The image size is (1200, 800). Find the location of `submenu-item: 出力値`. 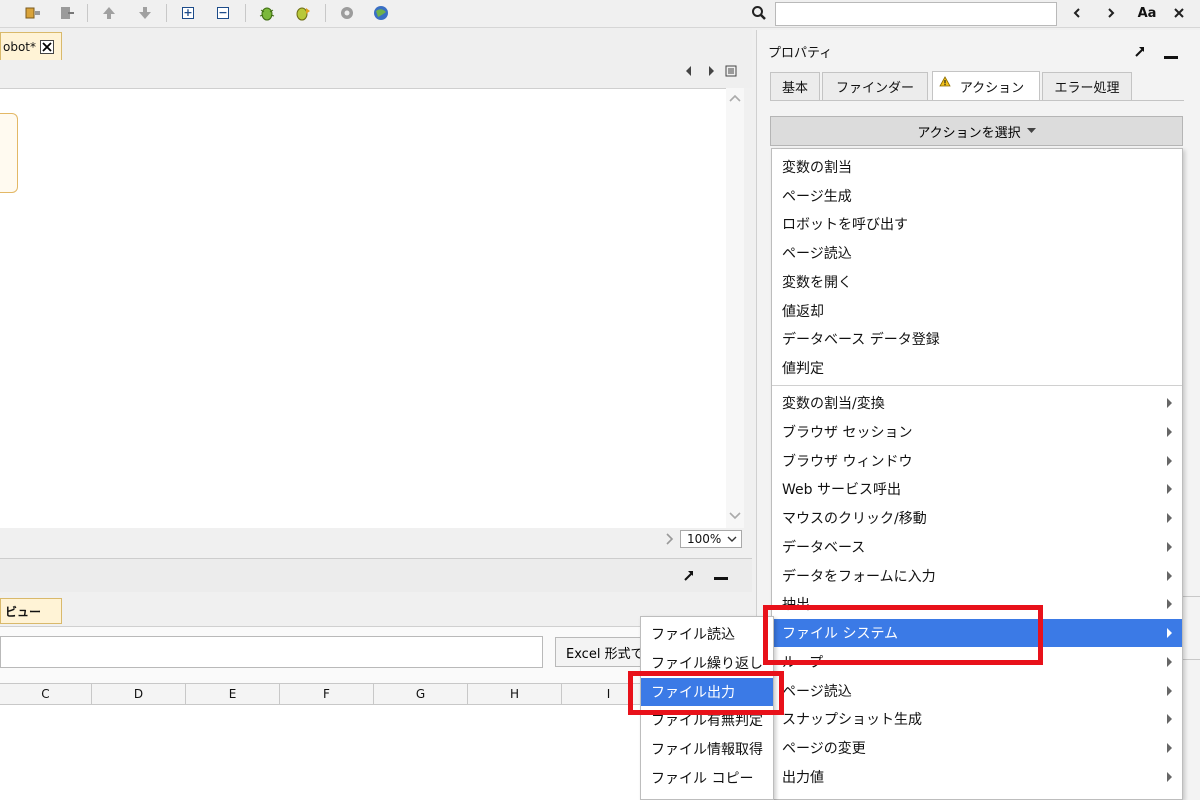

submenu-item: 出力値 is located at coordinates (977, 777).